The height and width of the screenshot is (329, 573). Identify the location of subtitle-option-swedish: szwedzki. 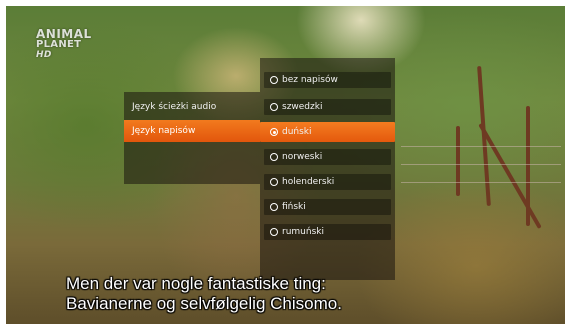
(327, 107).